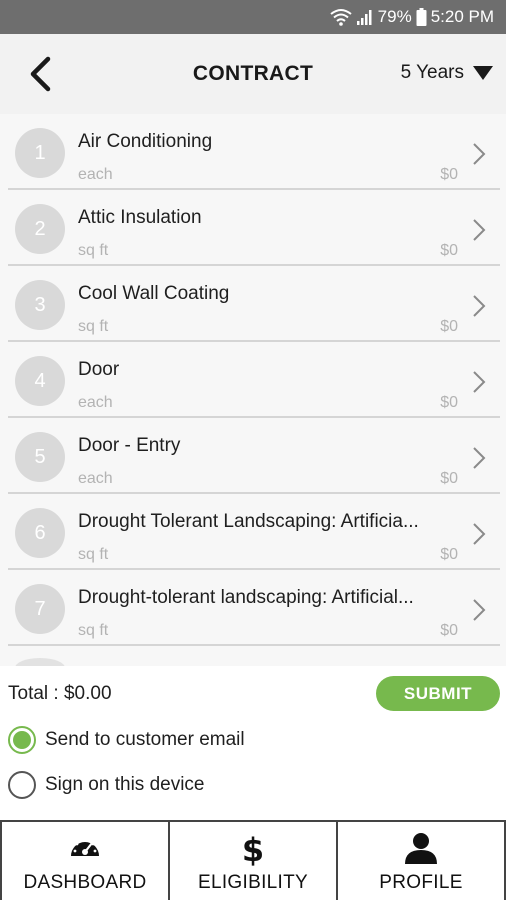 The height and width of the screenshot is (900, 506). Describe the element at coordinates (85, 847) in the screenshot. I see `speedometer-icon` at that location.